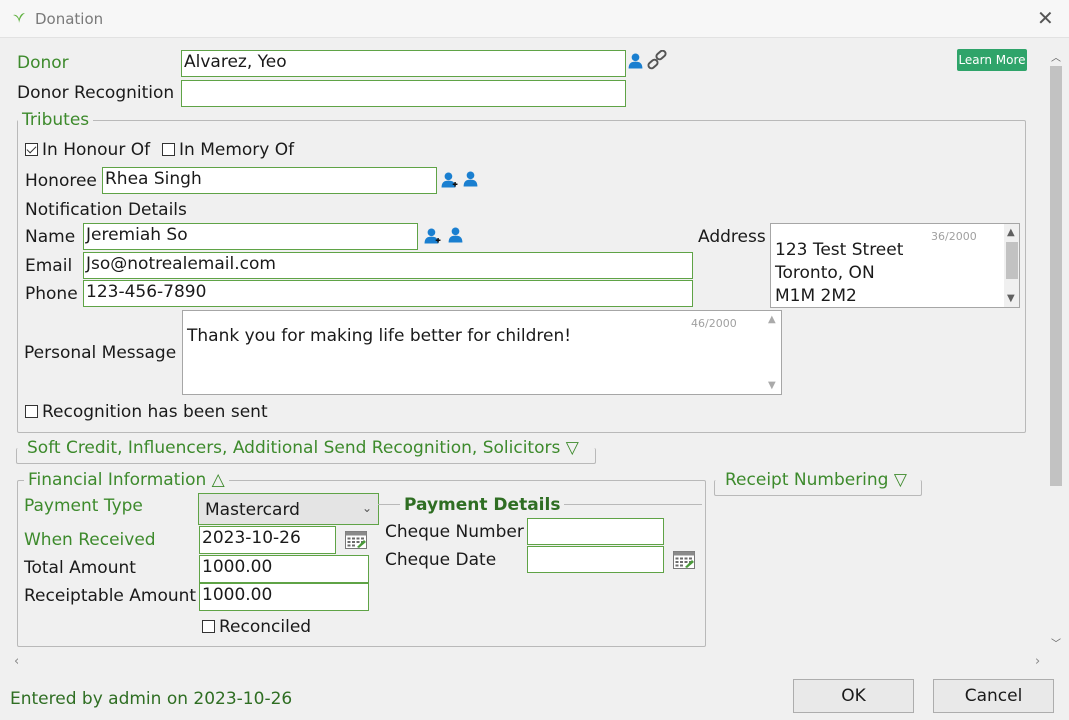 The width and height of the screenshot is (1069, 720). What do you see at coordinates (839, 273) in the screenshot?
I see `address-text: 123 Test Street Toronto, ON M1M 2M2` at bounding box center [839, 273].